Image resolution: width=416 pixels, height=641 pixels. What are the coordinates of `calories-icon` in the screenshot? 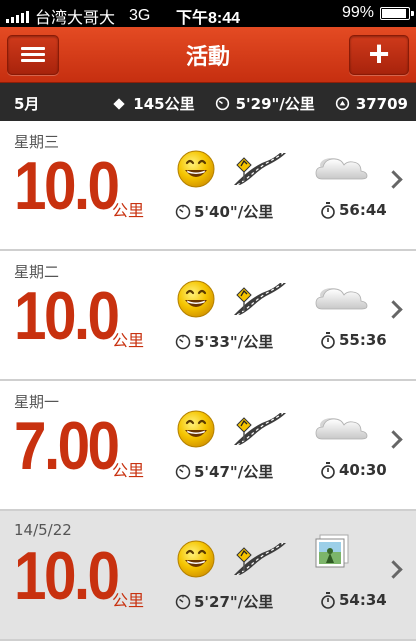 It's located at (342, 103).